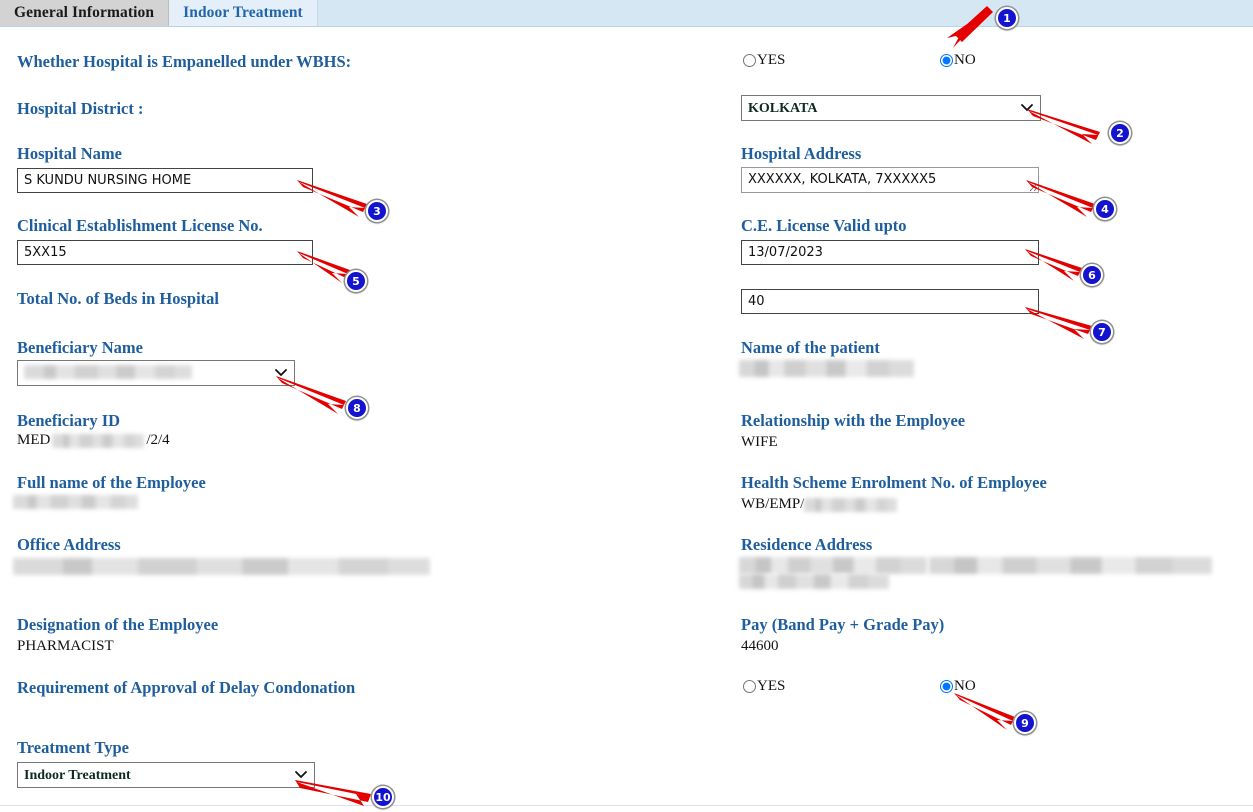 The height and width of the screenshot is (812, 1253). I want to click on bottom-divider, so click(626, 808).